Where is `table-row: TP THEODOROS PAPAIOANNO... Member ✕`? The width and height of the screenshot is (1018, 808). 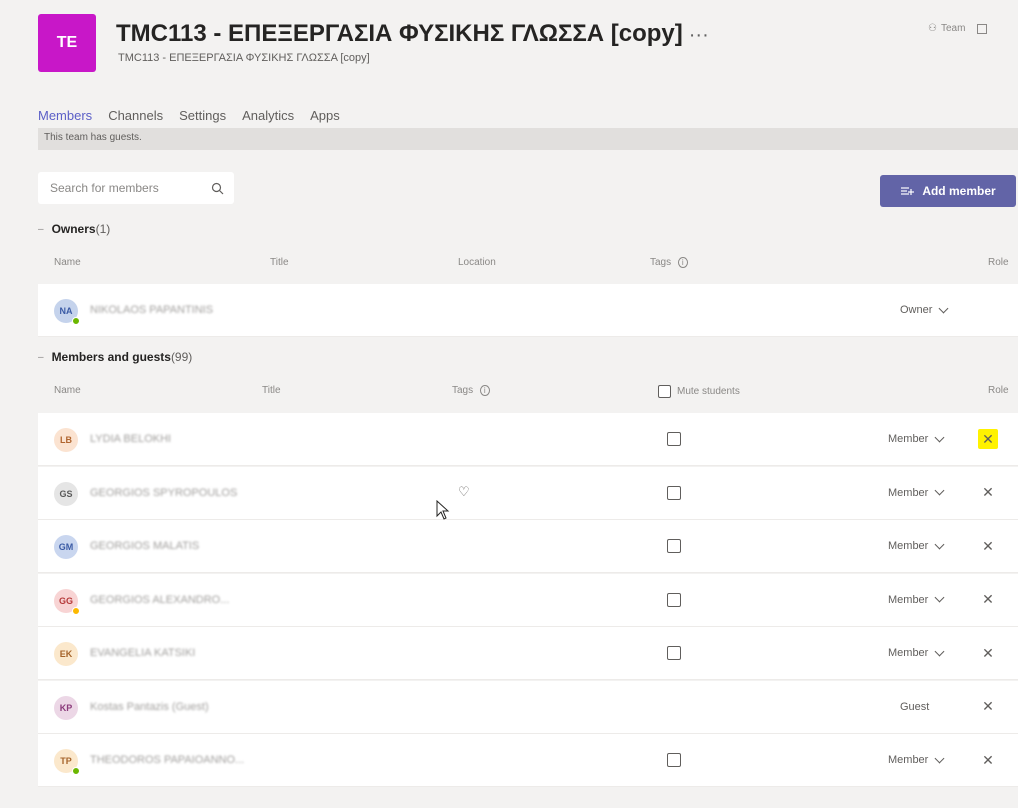 table-row: TP THEODOROS PAPAIOANNO... Member ✕ is located at coordinates (528, 760).